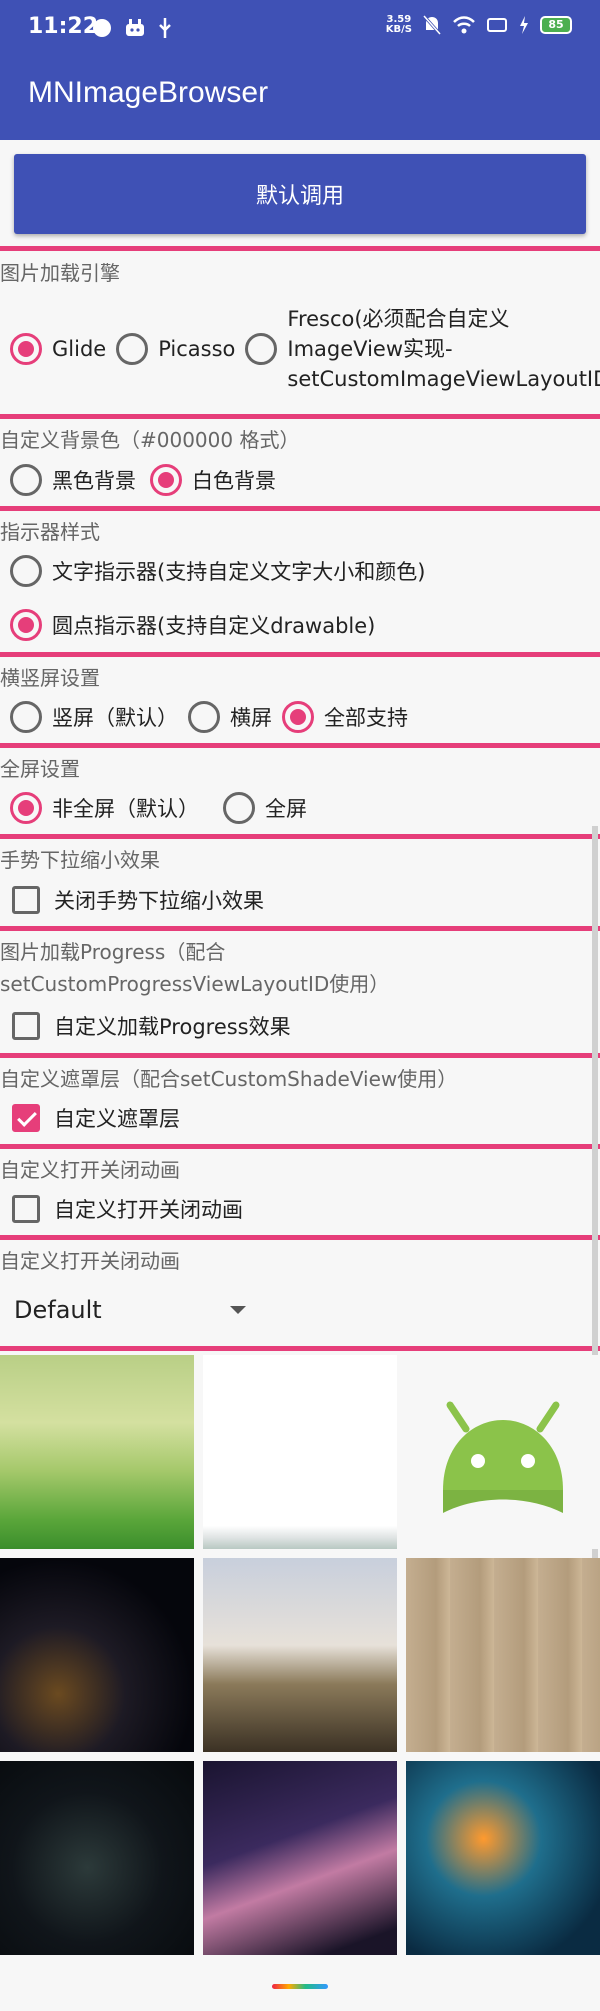  Describe the element at coordinates (90, 1170) in the screenshot. I see `anim-section-title: 自定义打开关闭动画` at that location.